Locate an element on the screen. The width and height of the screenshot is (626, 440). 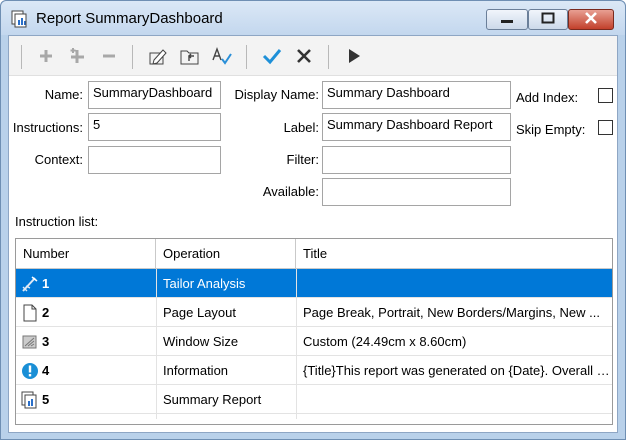
apply-button is located at coordinates (272, 57).